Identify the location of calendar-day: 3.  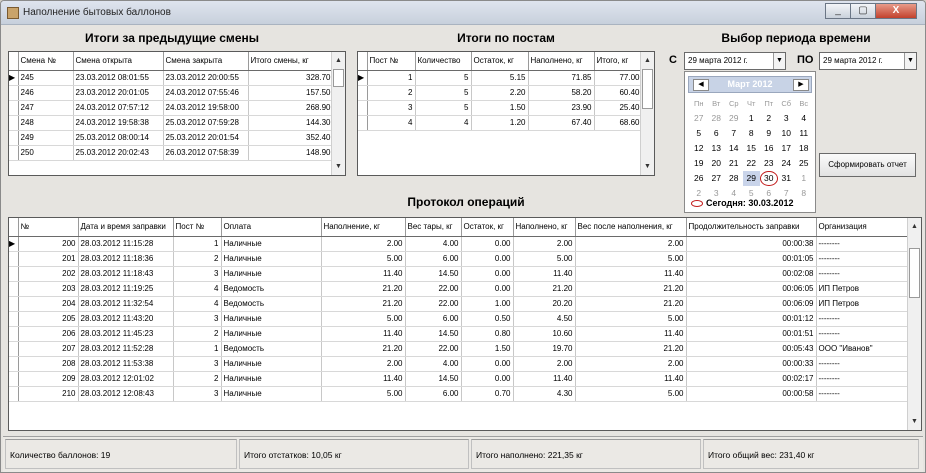
(787, 118).